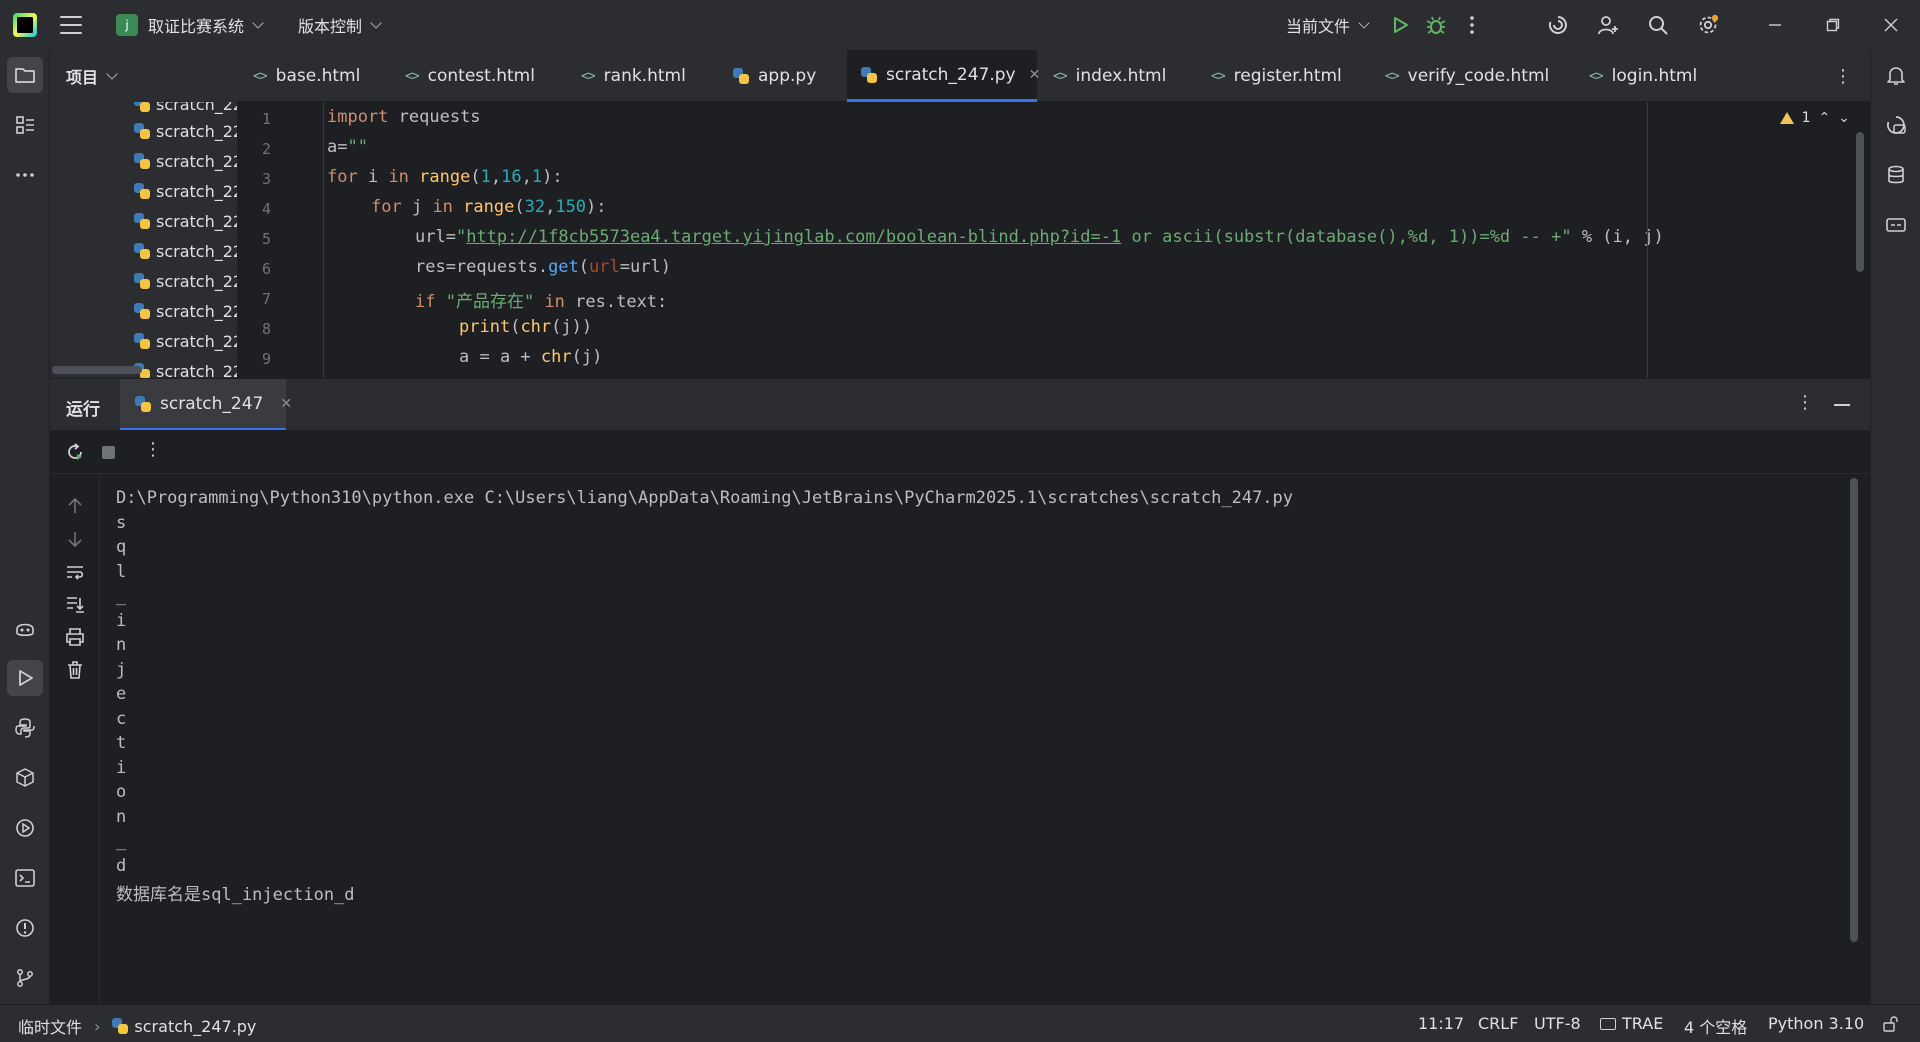 The height and width of the screenshot is (1042, 1920). What do you see at coordinates (75, 506) in the screenshot?
I see `arrow-up-icon` at bounding box center [75, 506].